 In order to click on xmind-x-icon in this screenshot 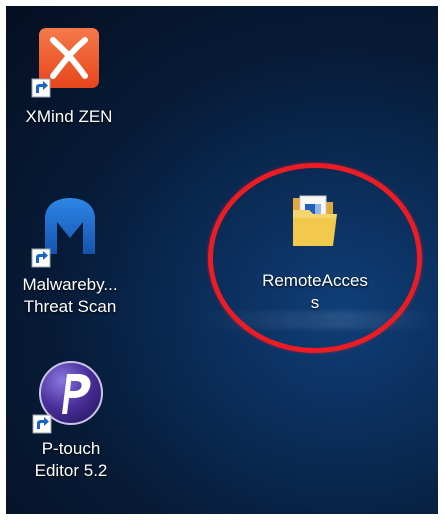, I will do `click(67, 61)`.